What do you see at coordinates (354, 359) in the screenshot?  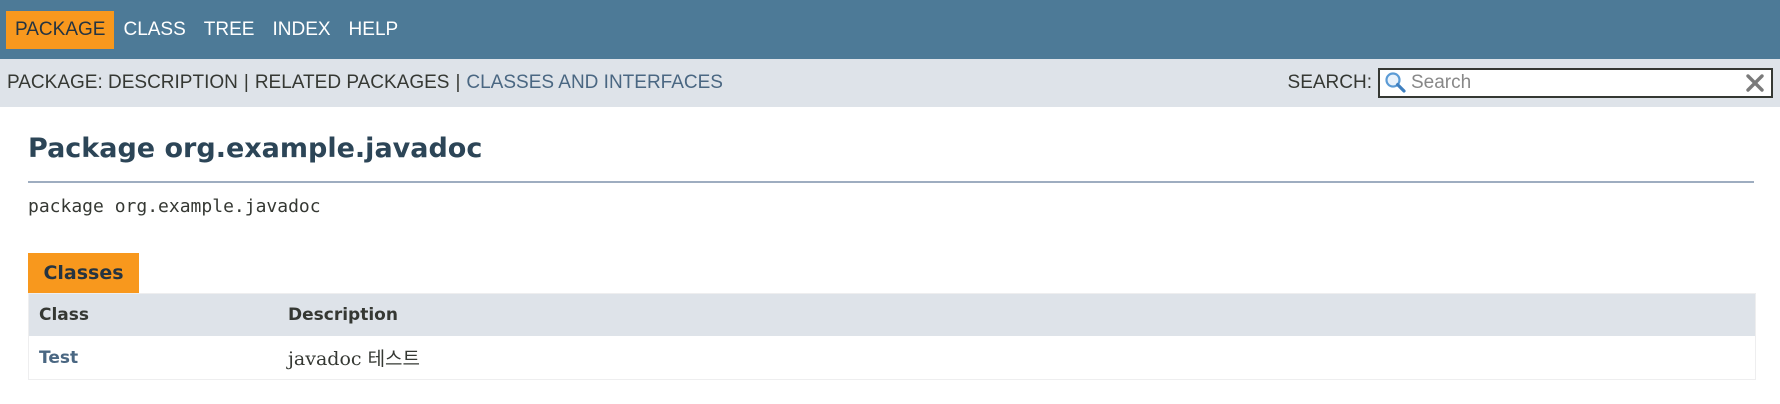 I see `class-description: javadoc 테스트` at bounding box center [354, 359].